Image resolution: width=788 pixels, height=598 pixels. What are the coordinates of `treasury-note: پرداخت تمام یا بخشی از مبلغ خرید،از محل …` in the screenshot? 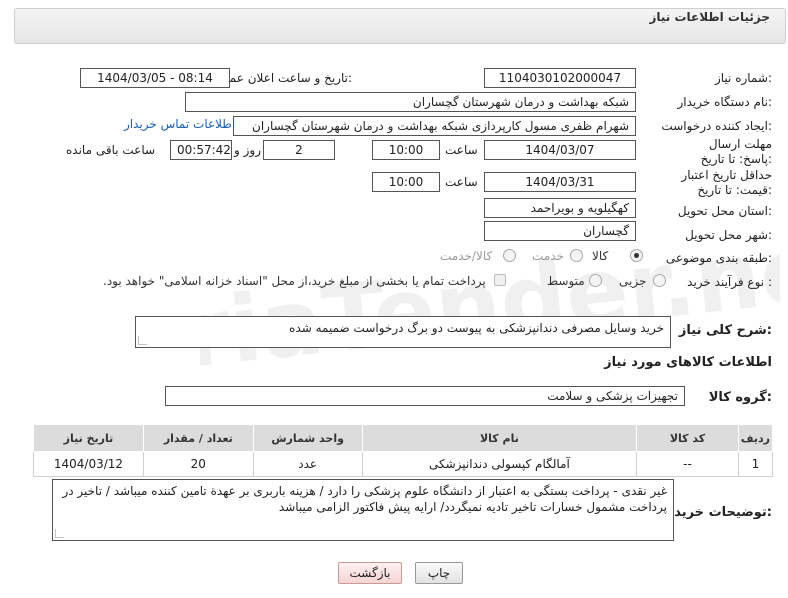 It's located at (294, 281).